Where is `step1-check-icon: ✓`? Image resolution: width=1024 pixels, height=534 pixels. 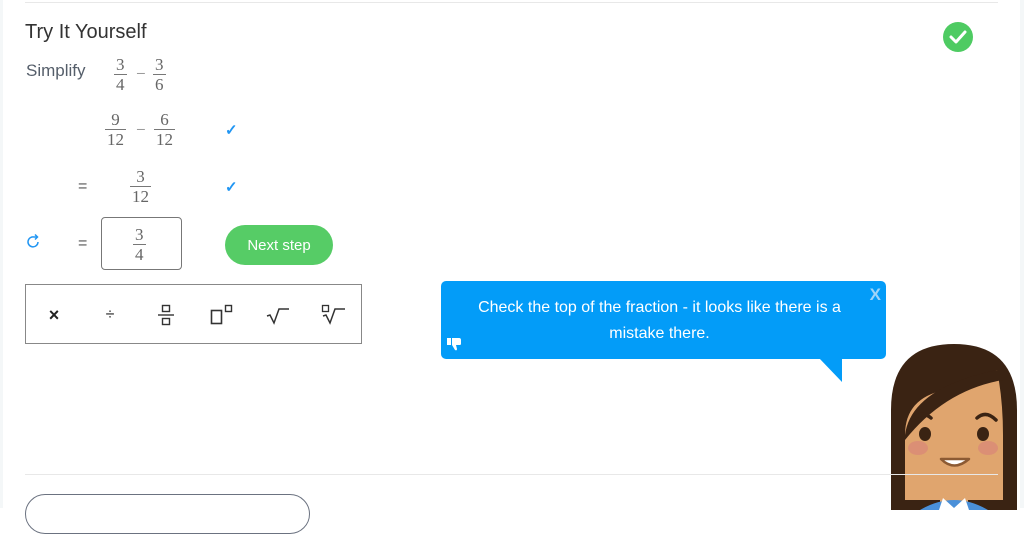
step1-check-icon: ✓ is located at coordinates (231, 131).